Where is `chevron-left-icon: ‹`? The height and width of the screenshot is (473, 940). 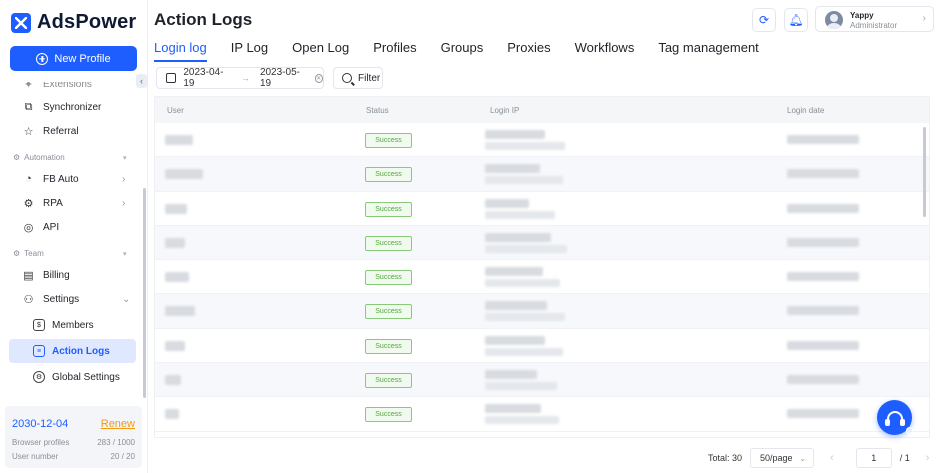
chevron-left-icon: ‹ is located at coordinates (141, 81).